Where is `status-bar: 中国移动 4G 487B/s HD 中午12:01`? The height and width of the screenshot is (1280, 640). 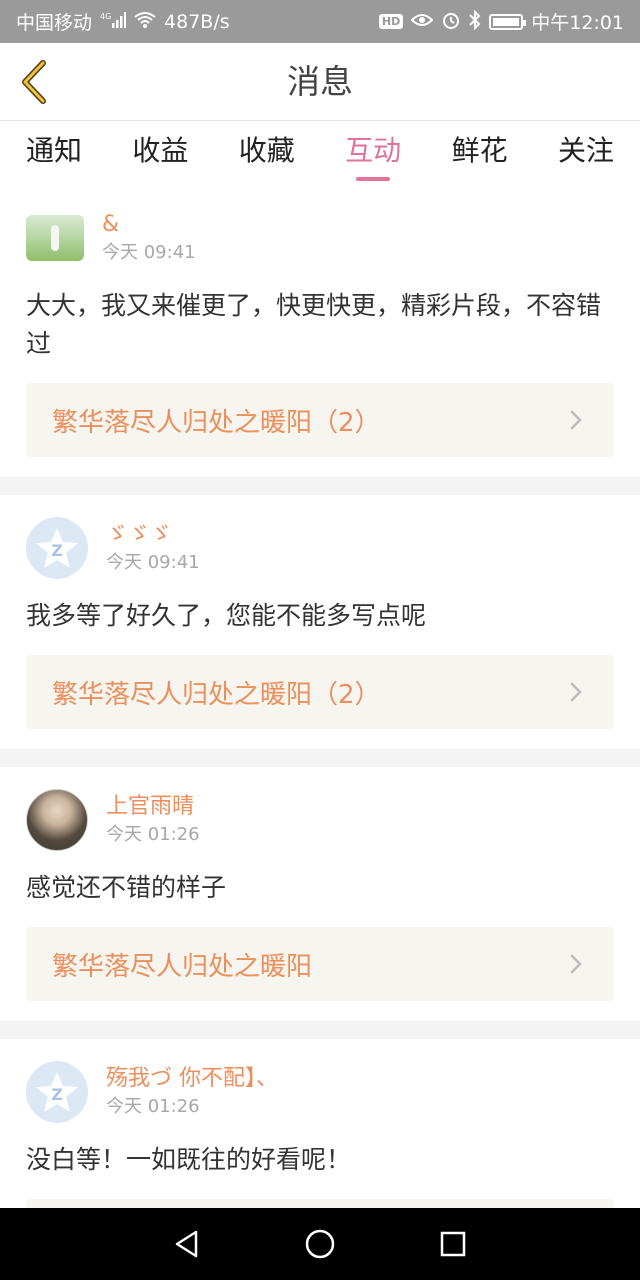 status-bar: 中国移动 4G 487B/s HD 中午12:01 is located at coordinates (320, 21).